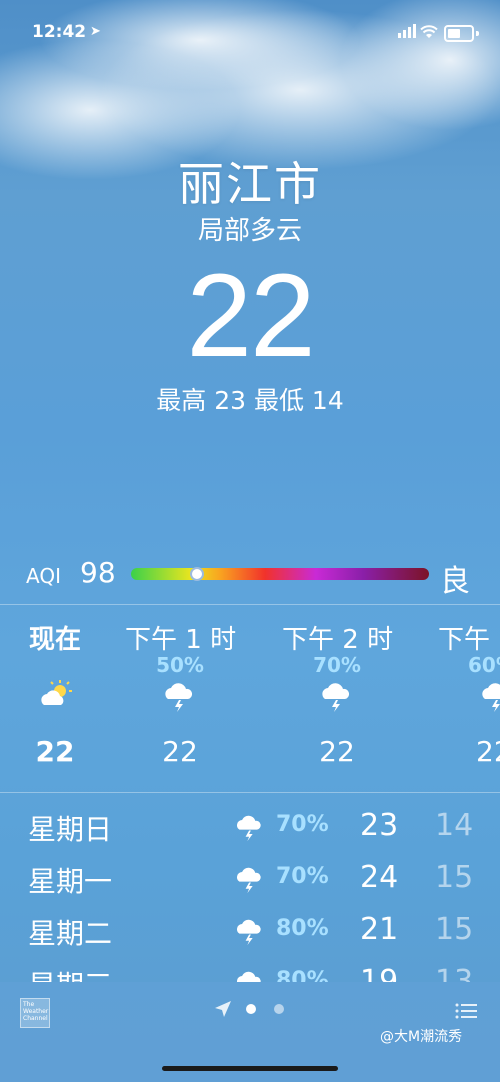  I want to click on daily-row: 星期二 80% 21 15, so click(250, 928).